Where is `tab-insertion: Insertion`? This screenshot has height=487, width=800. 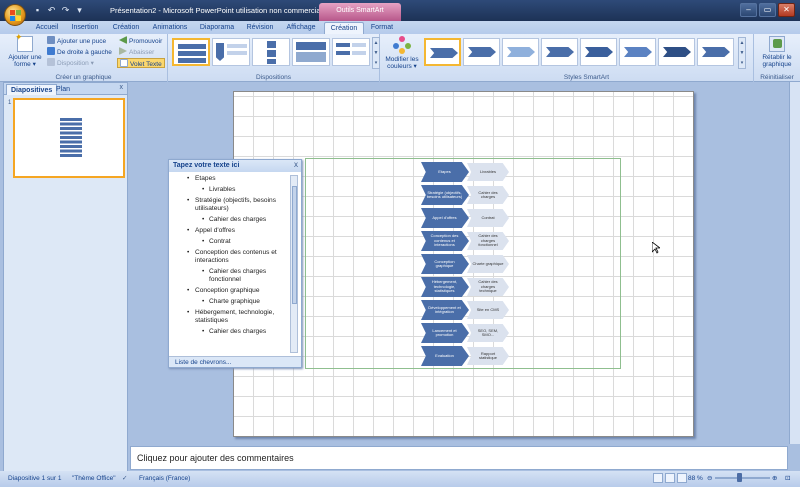 tab-insertion: Insertion is located at coordinates (85, 28).